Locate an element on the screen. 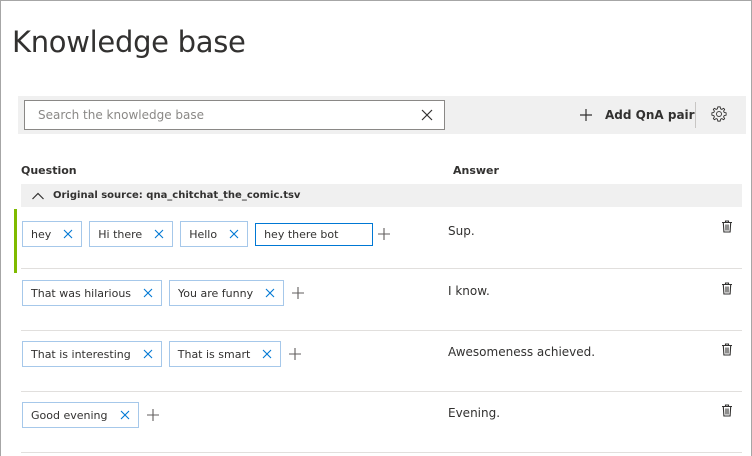  add-qna-pair-button: Add QnA pair is located at coordinates (637, 115).